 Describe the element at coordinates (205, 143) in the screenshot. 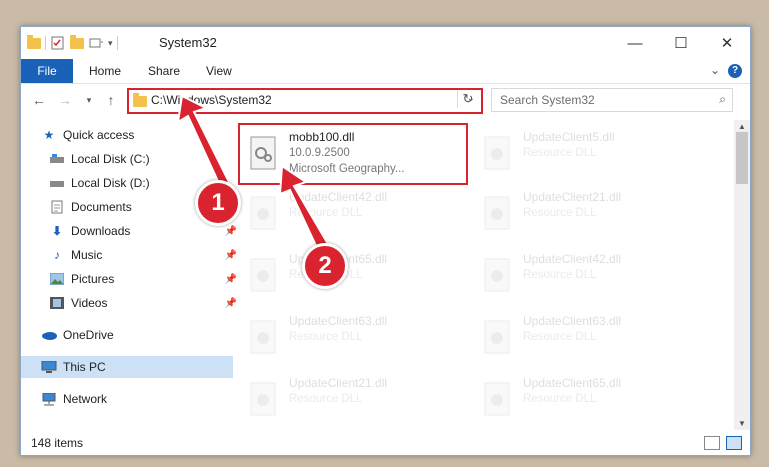

I see `arrow-to-address-bar` at that location.